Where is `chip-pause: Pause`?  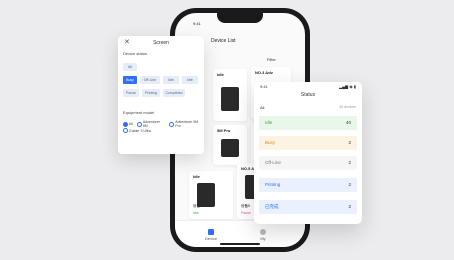 chip-pause: Pause is located at coordinates (131, 93).